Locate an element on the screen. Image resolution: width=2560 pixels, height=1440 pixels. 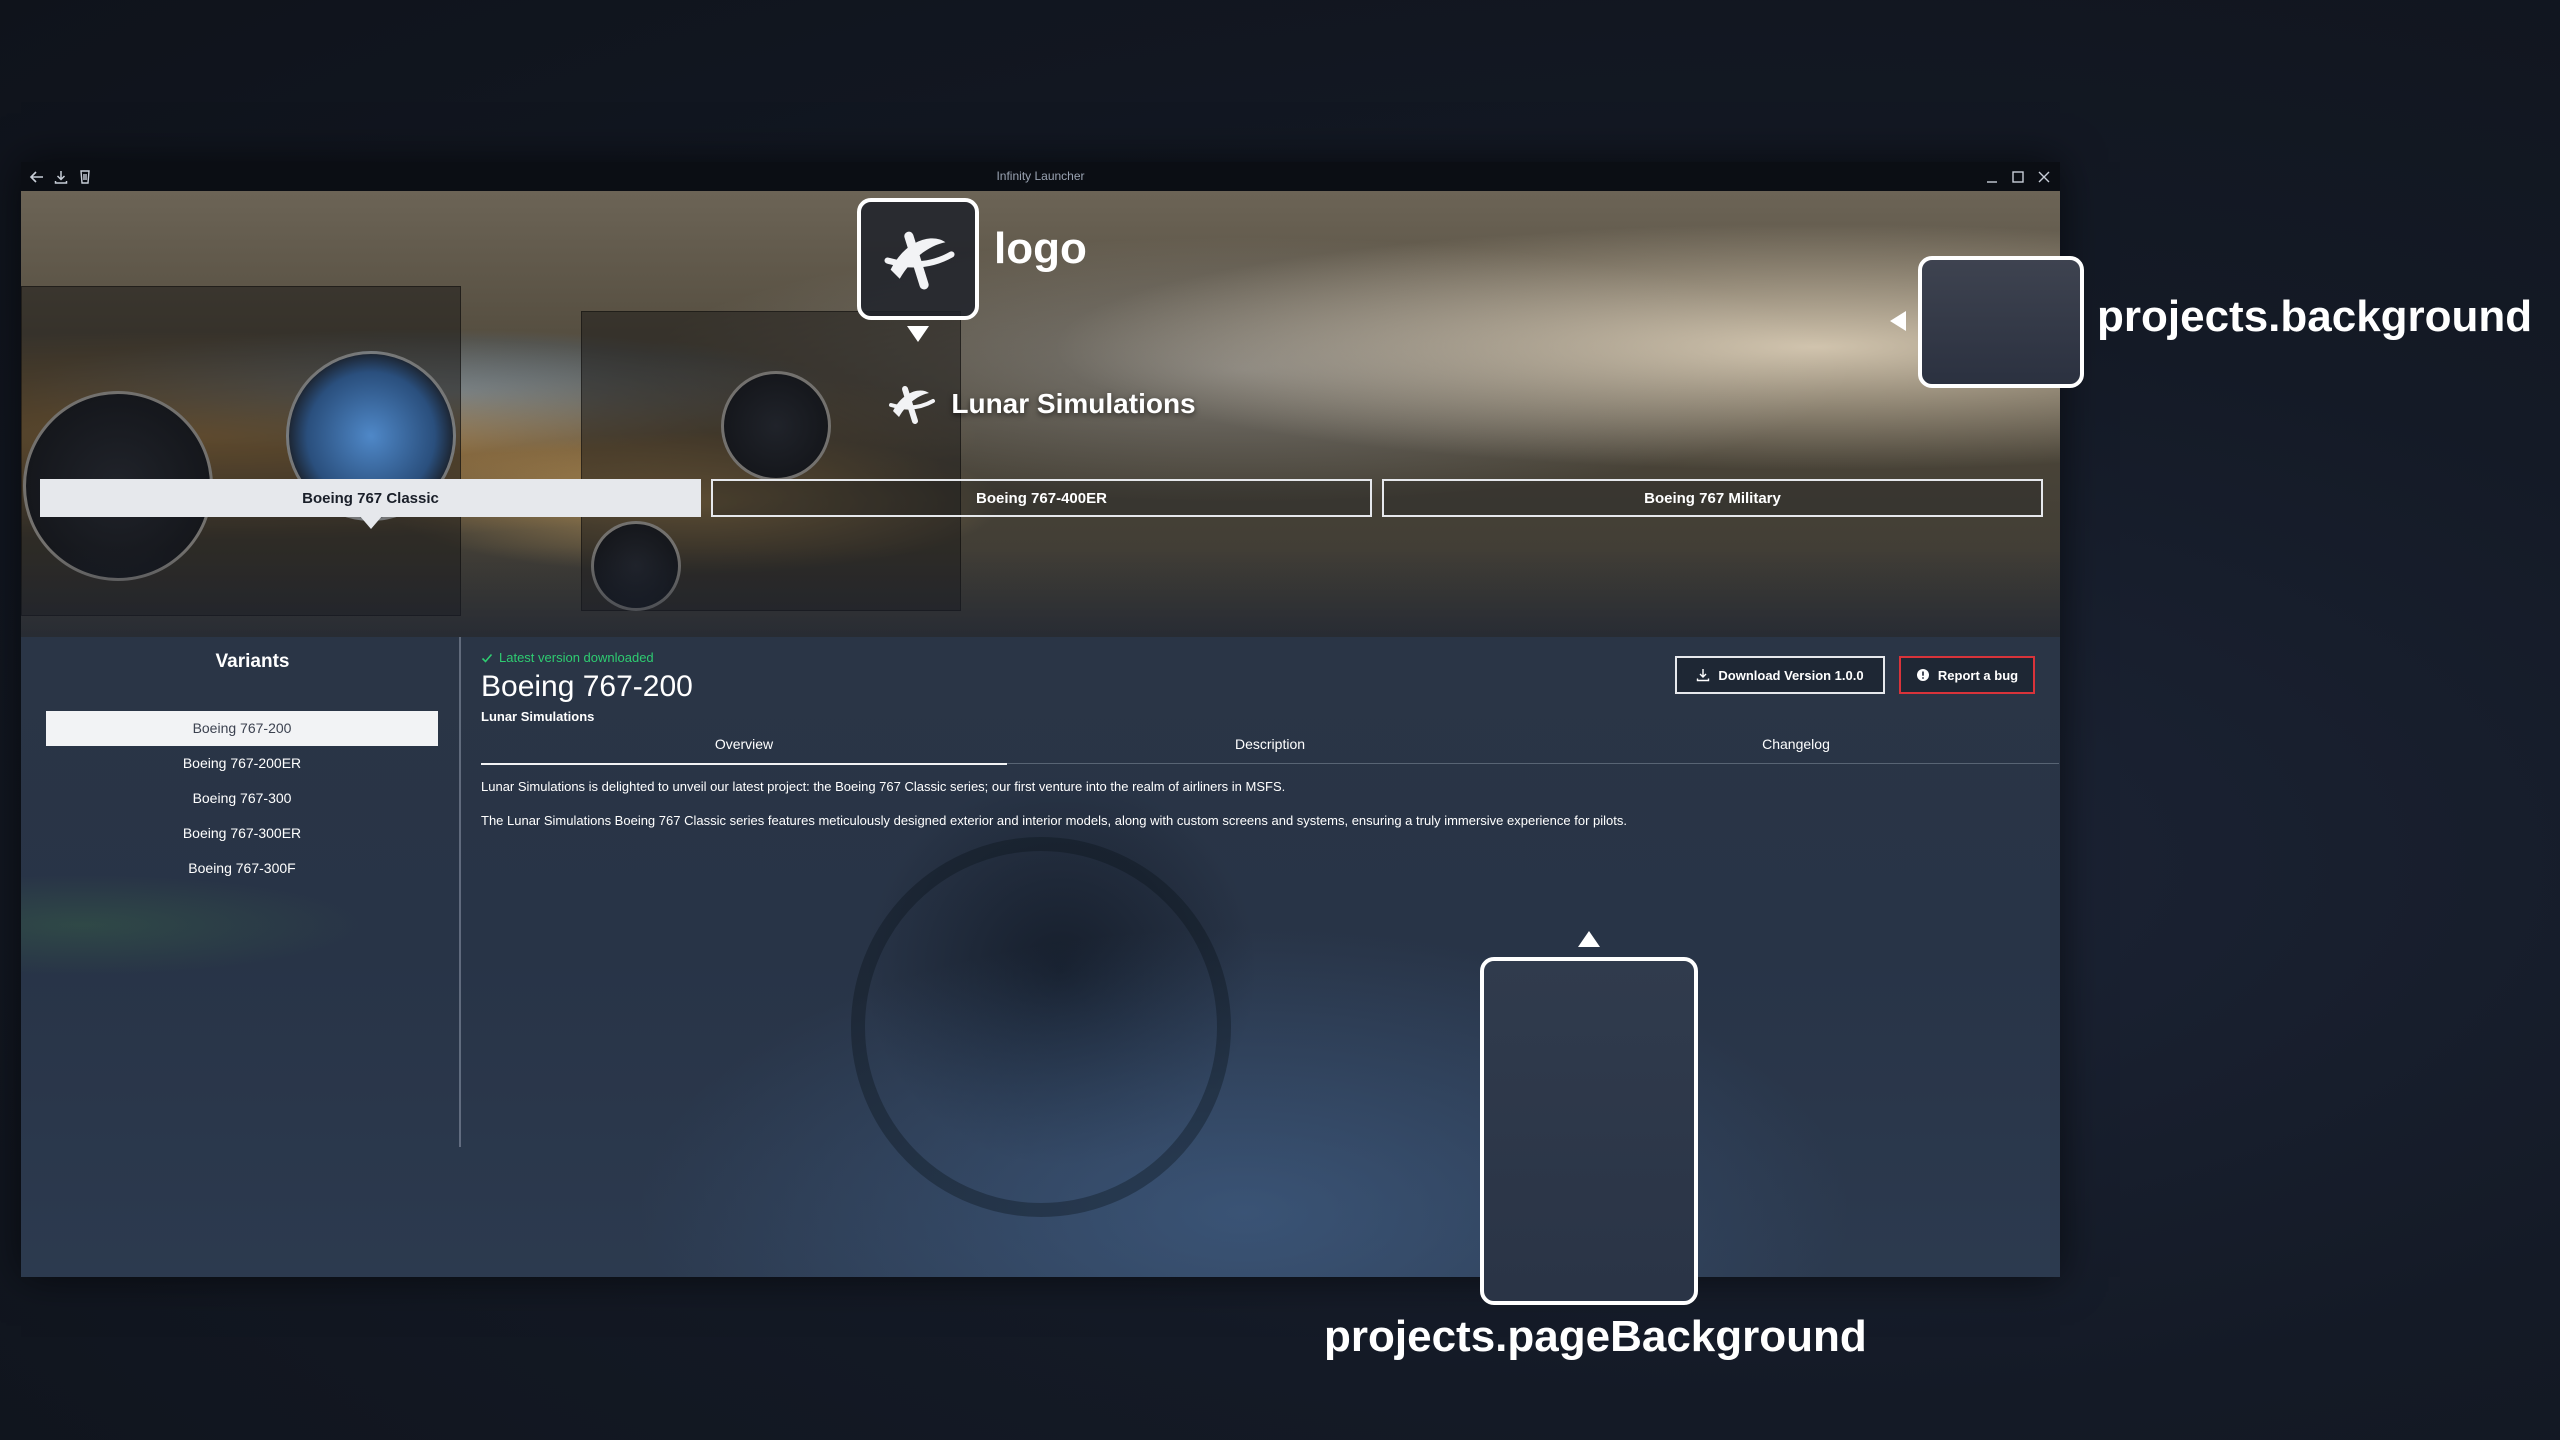
report-bug-button: Report a bug is located at coordinates (1967, 675).